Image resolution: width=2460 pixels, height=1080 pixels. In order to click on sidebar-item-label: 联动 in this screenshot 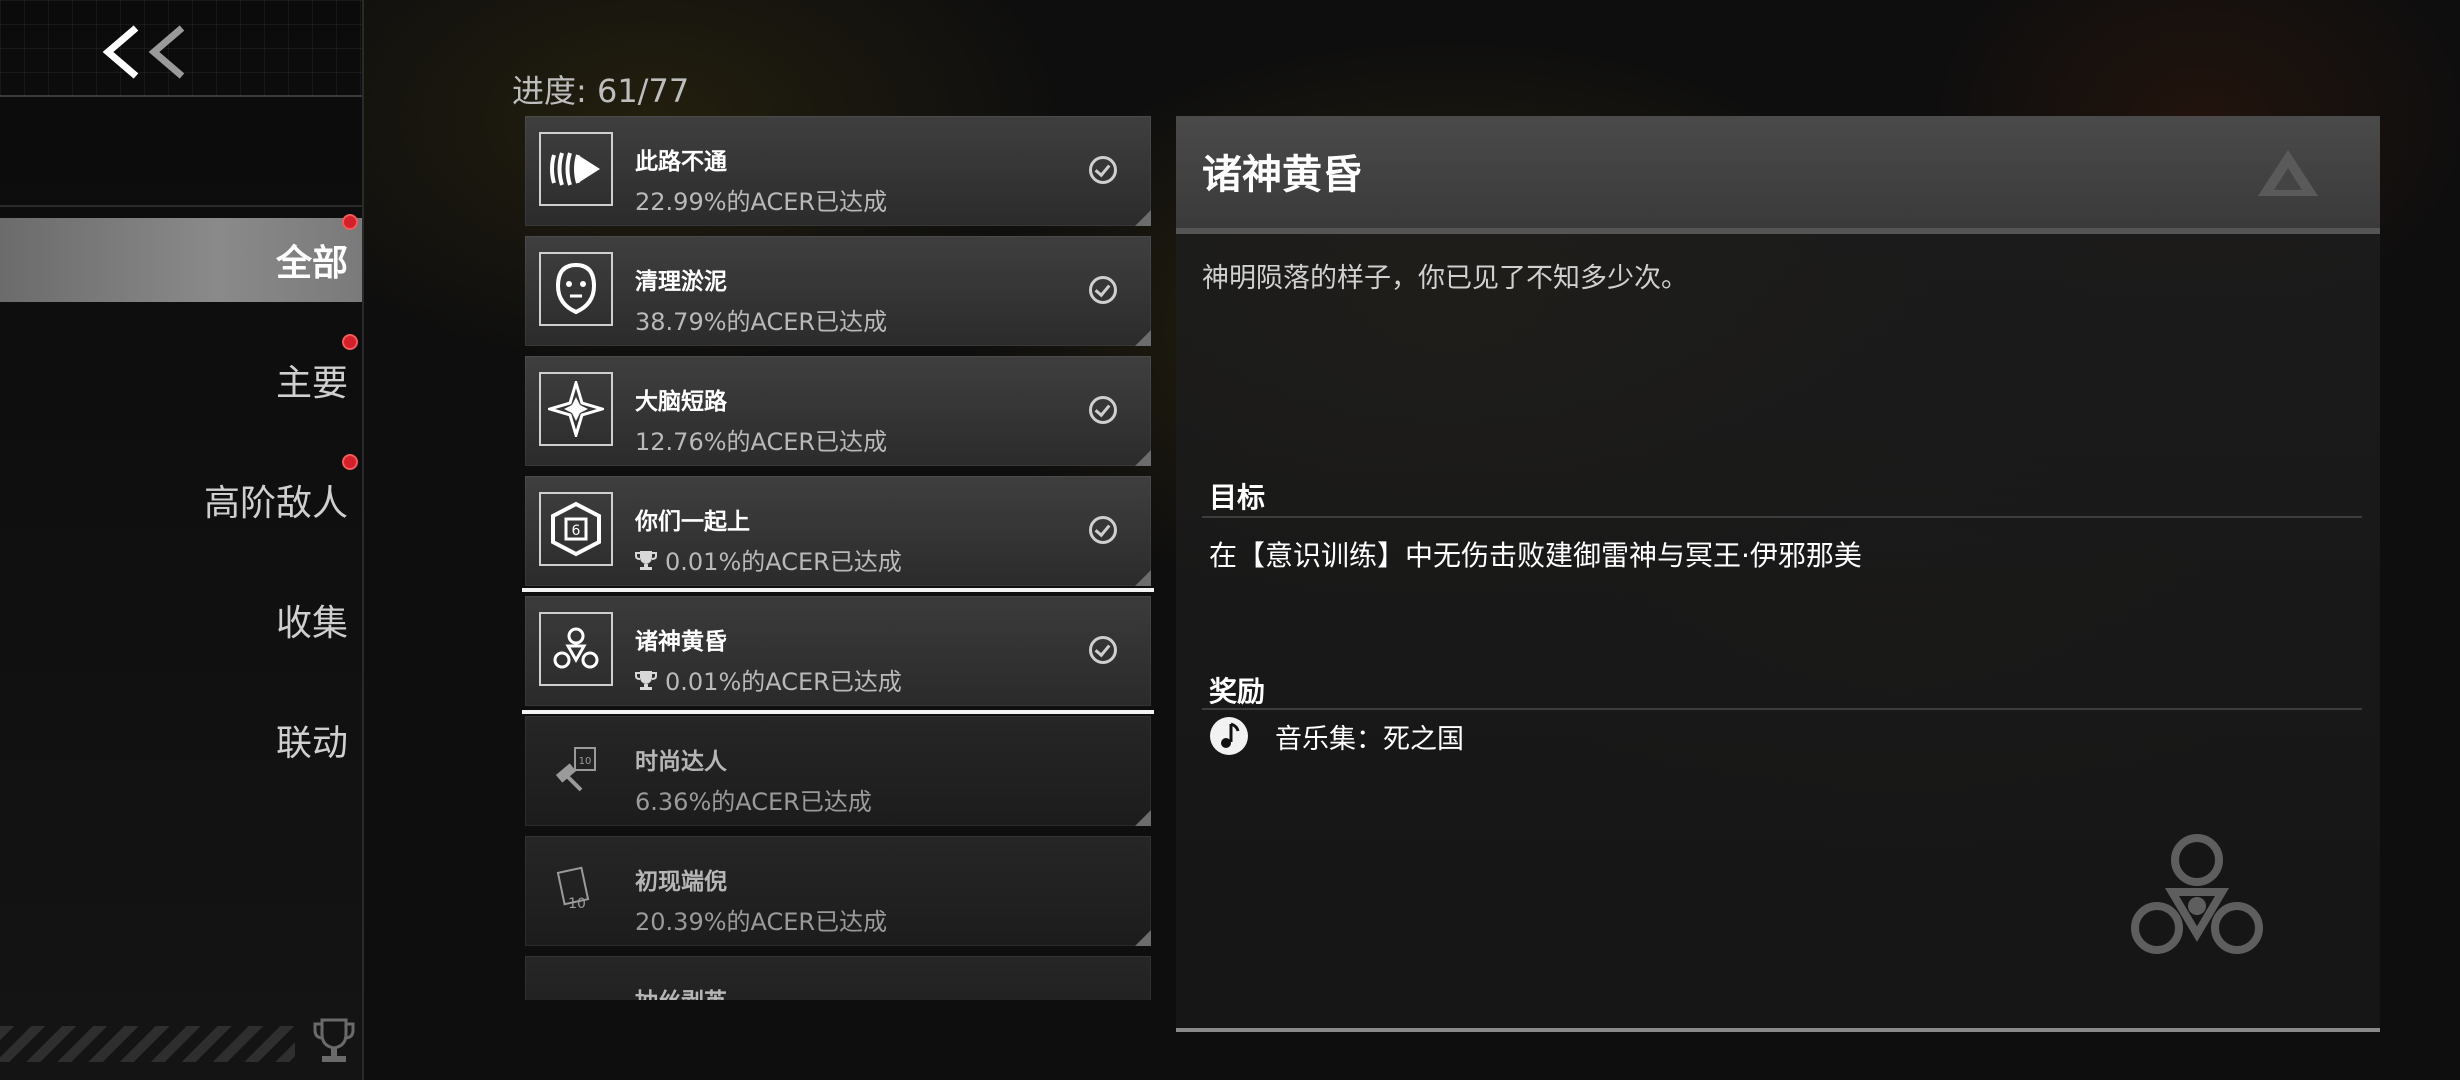, I will do `click(311, 743)`.